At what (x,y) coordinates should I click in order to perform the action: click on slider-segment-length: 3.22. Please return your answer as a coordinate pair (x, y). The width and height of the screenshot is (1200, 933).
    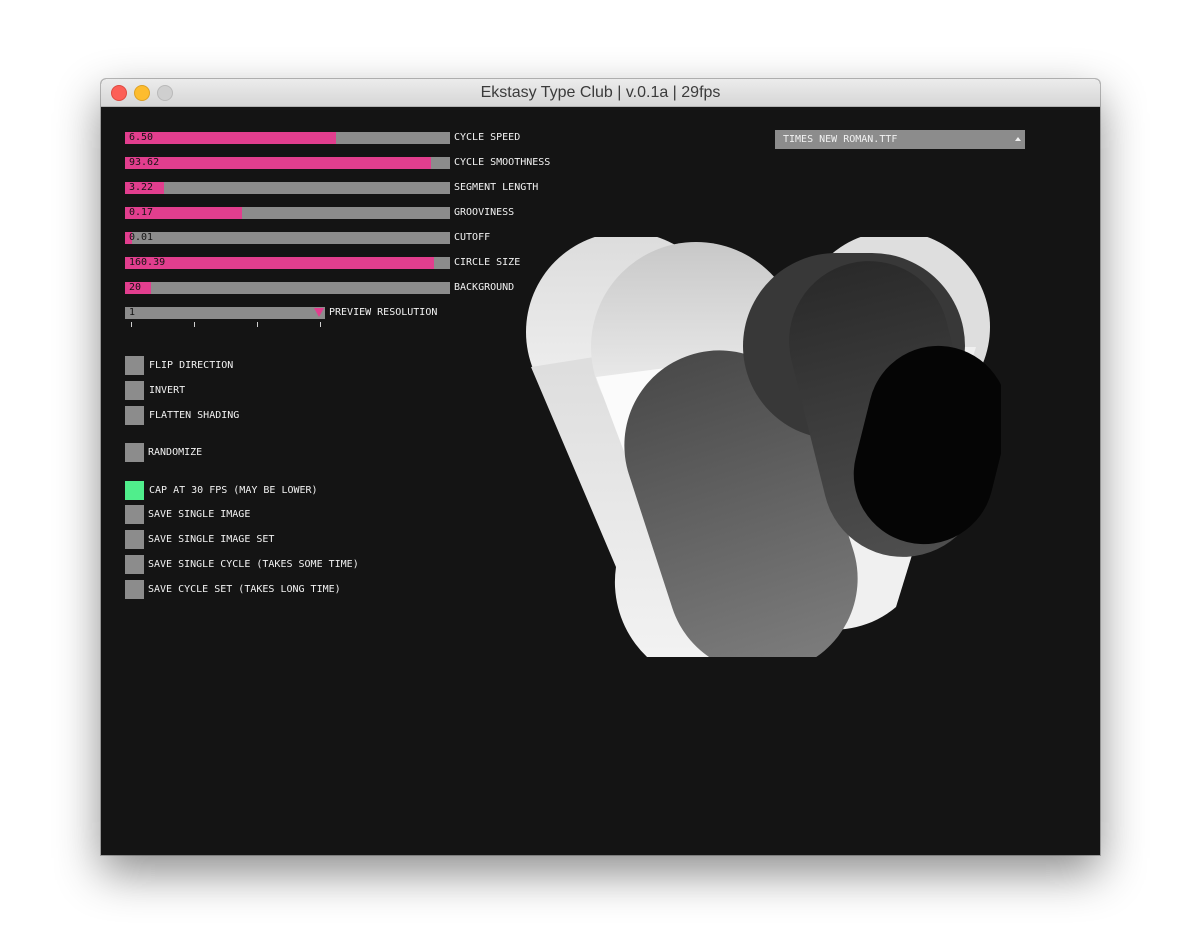
    Looking at the image, I should click on (287, 188).